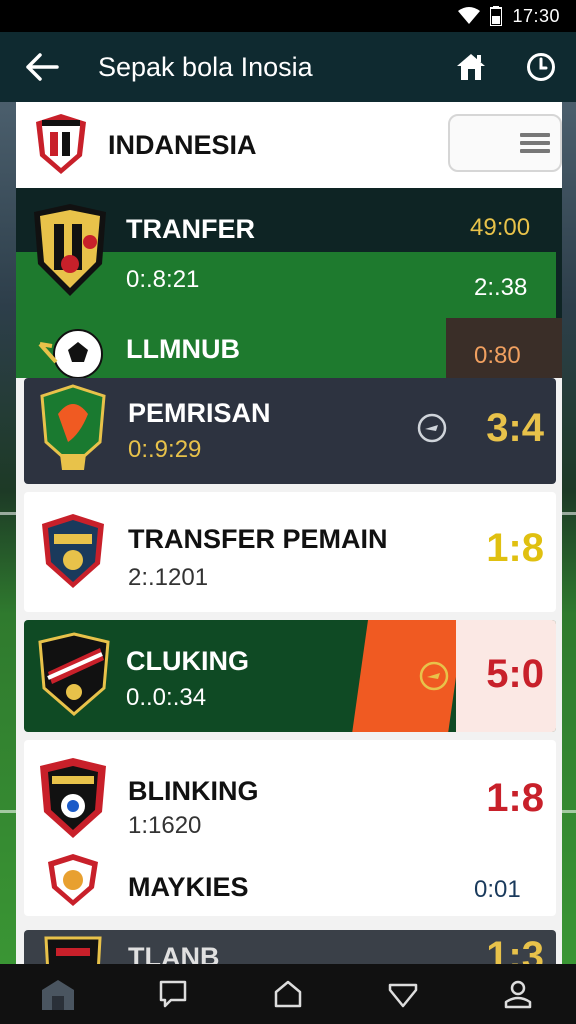  What do you see at coordinates (536, 15) in the screenshot?
I see `status-clock: 17:30` at bounding box center [536, 15].